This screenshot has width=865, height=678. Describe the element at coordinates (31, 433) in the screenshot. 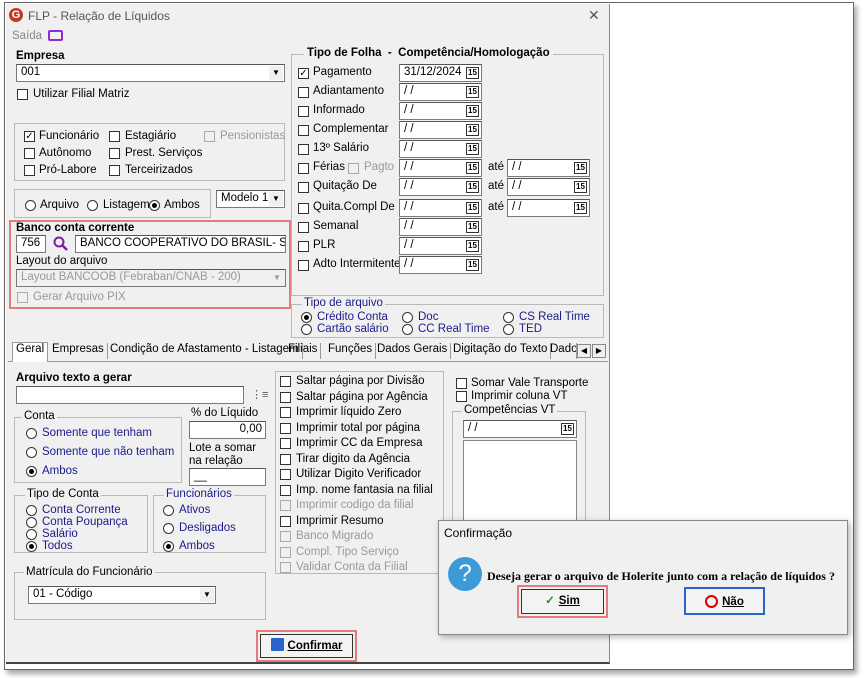

I see `somente-tenham-radio` at that location.